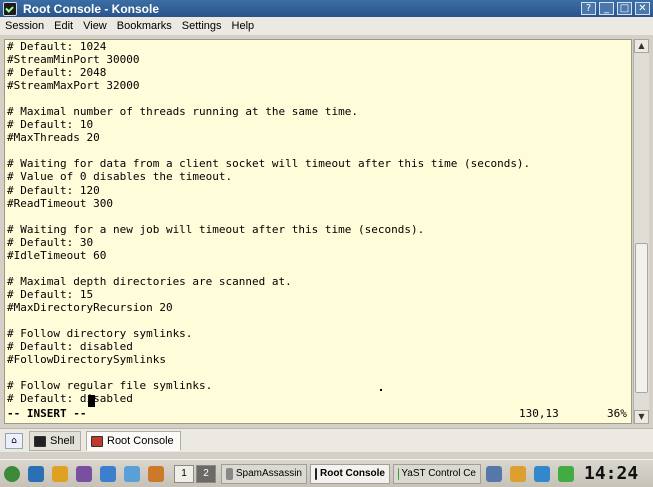  What do you see at coordinates (202, 26) in the screenshot?
I see `menu-settings: Settings` at bounding box center [202, 26].